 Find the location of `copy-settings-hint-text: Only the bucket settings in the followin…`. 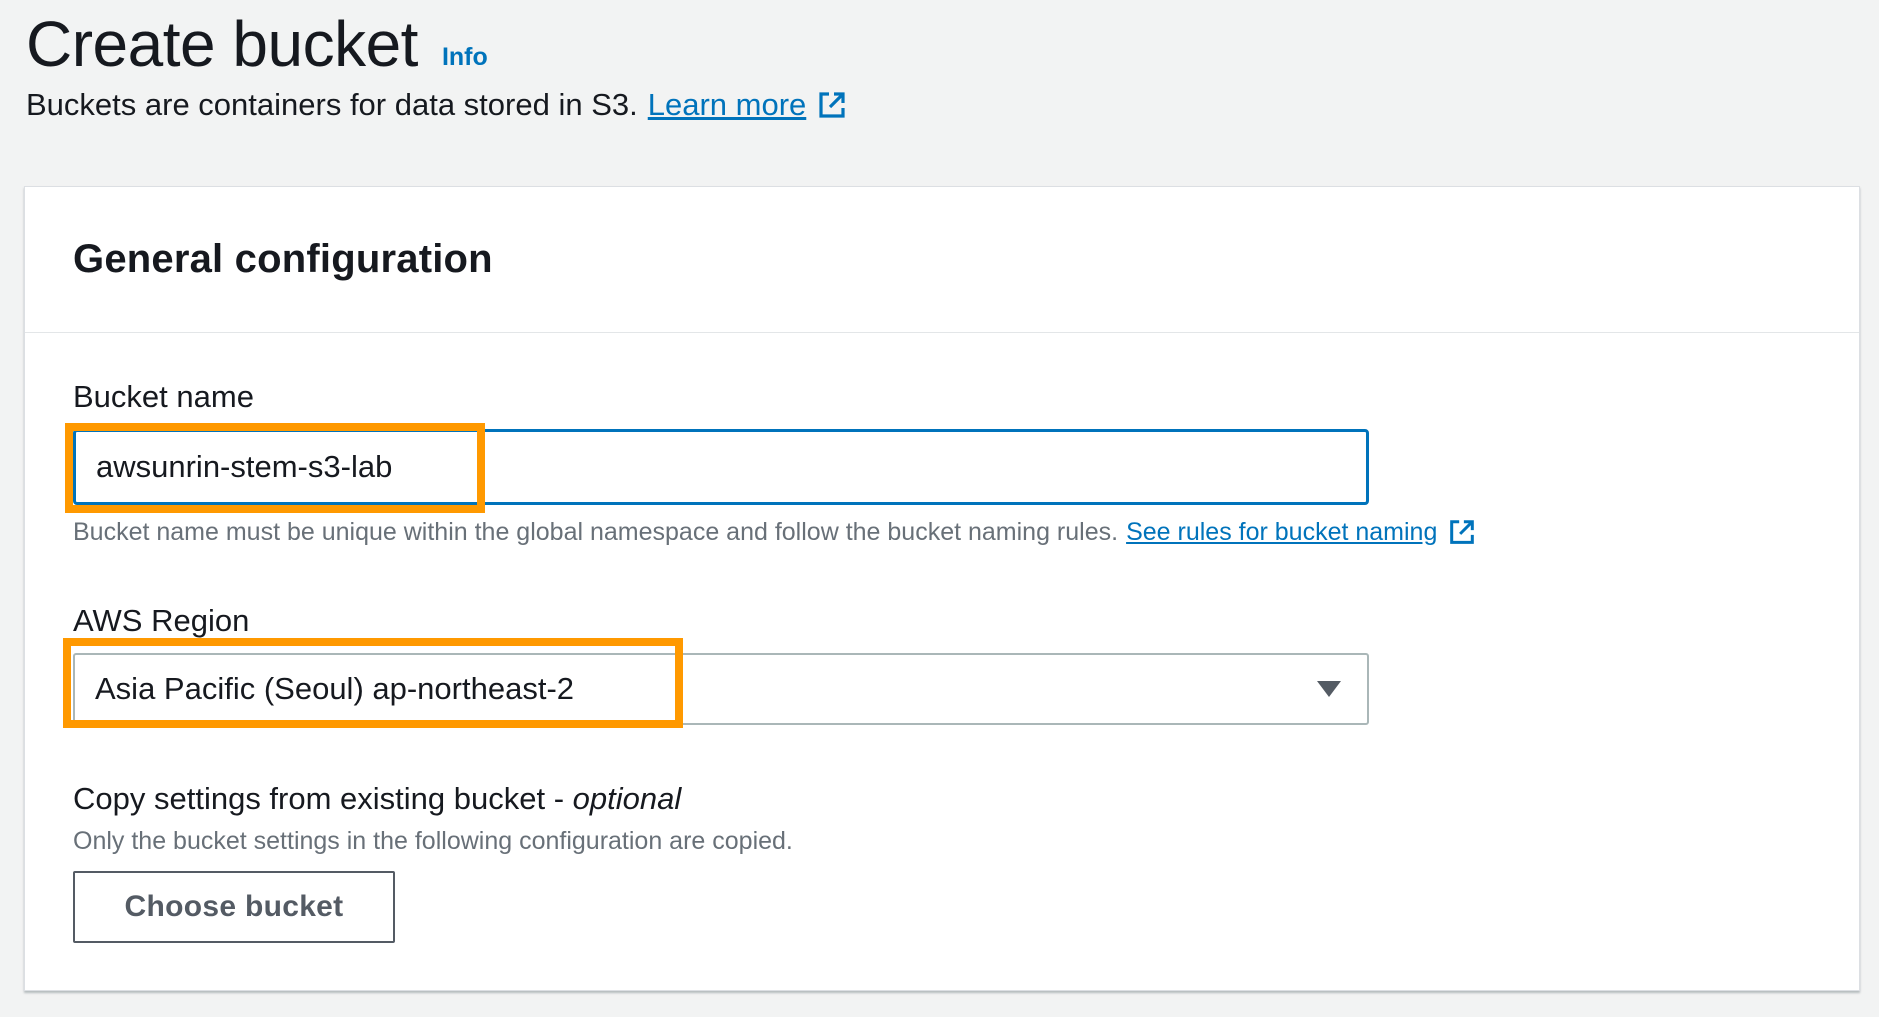

copy-settings-hint-text: Only the bucket settings in the followin… is located at coordinates (433, 841).